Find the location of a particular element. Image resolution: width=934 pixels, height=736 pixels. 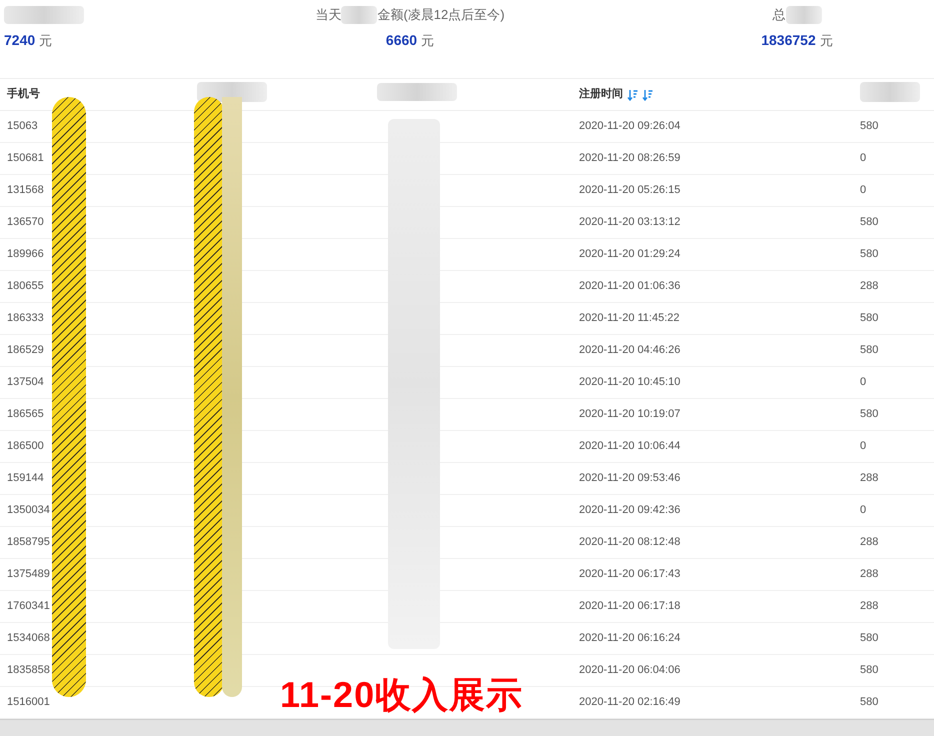

table-cell-text: 2020-11-20 06:17:18 is located at coordinates (630, 606).